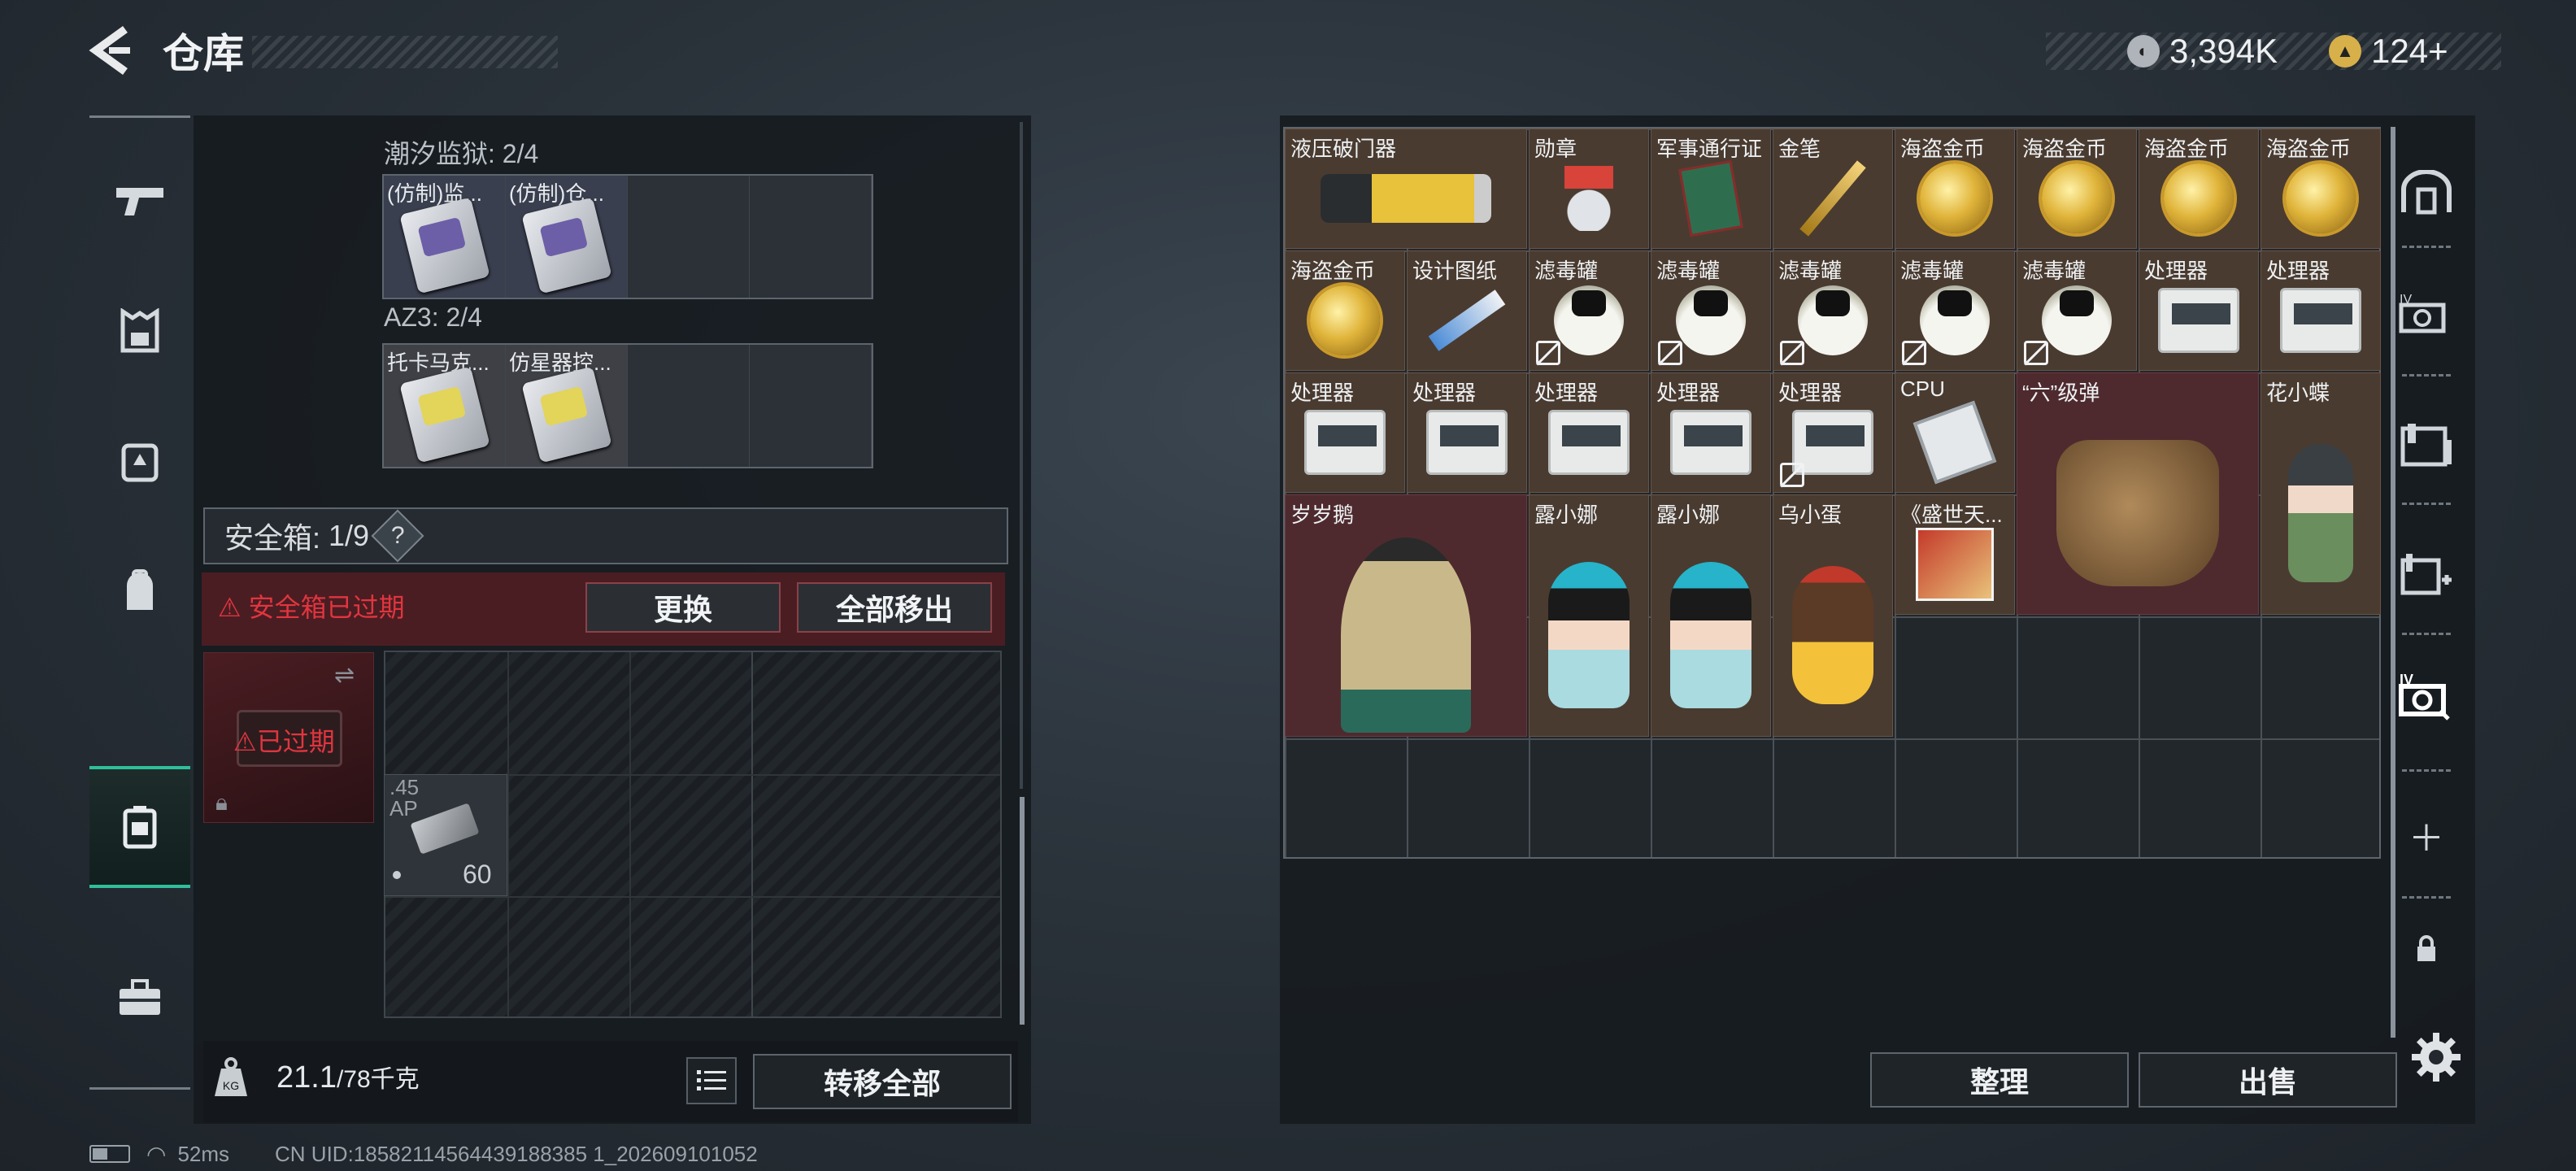  I want to click on nav-safe-box-icon, so click(139, 827).